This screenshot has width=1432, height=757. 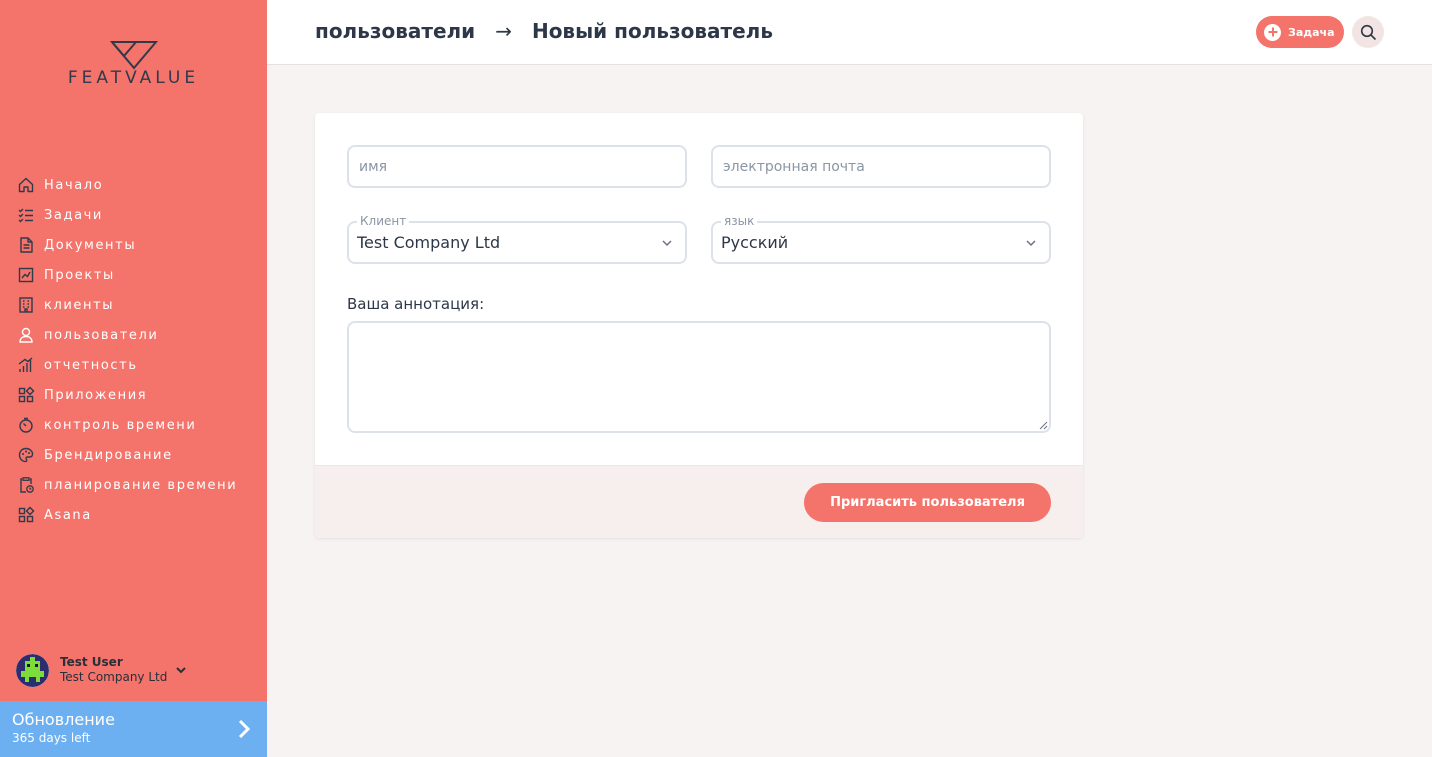 What do you see at coordinates (101, 335) in the screenshot?
I see `sidebar-item-label: пользователи` at bounding box center [101, 335].